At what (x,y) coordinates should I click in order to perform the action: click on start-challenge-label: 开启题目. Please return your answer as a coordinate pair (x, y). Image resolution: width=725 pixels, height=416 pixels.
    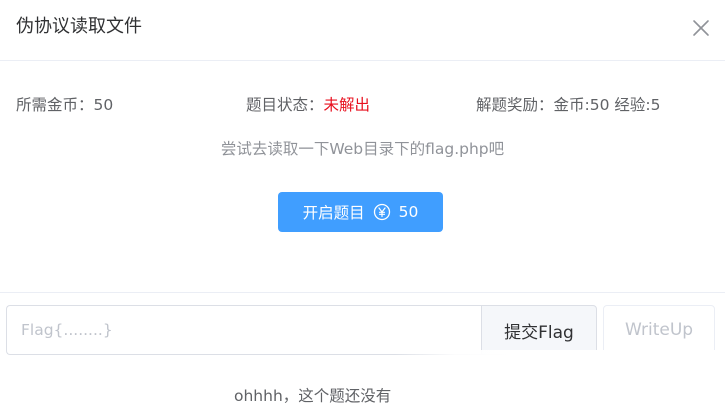
    Looking at the image, I should click on (333, 213).